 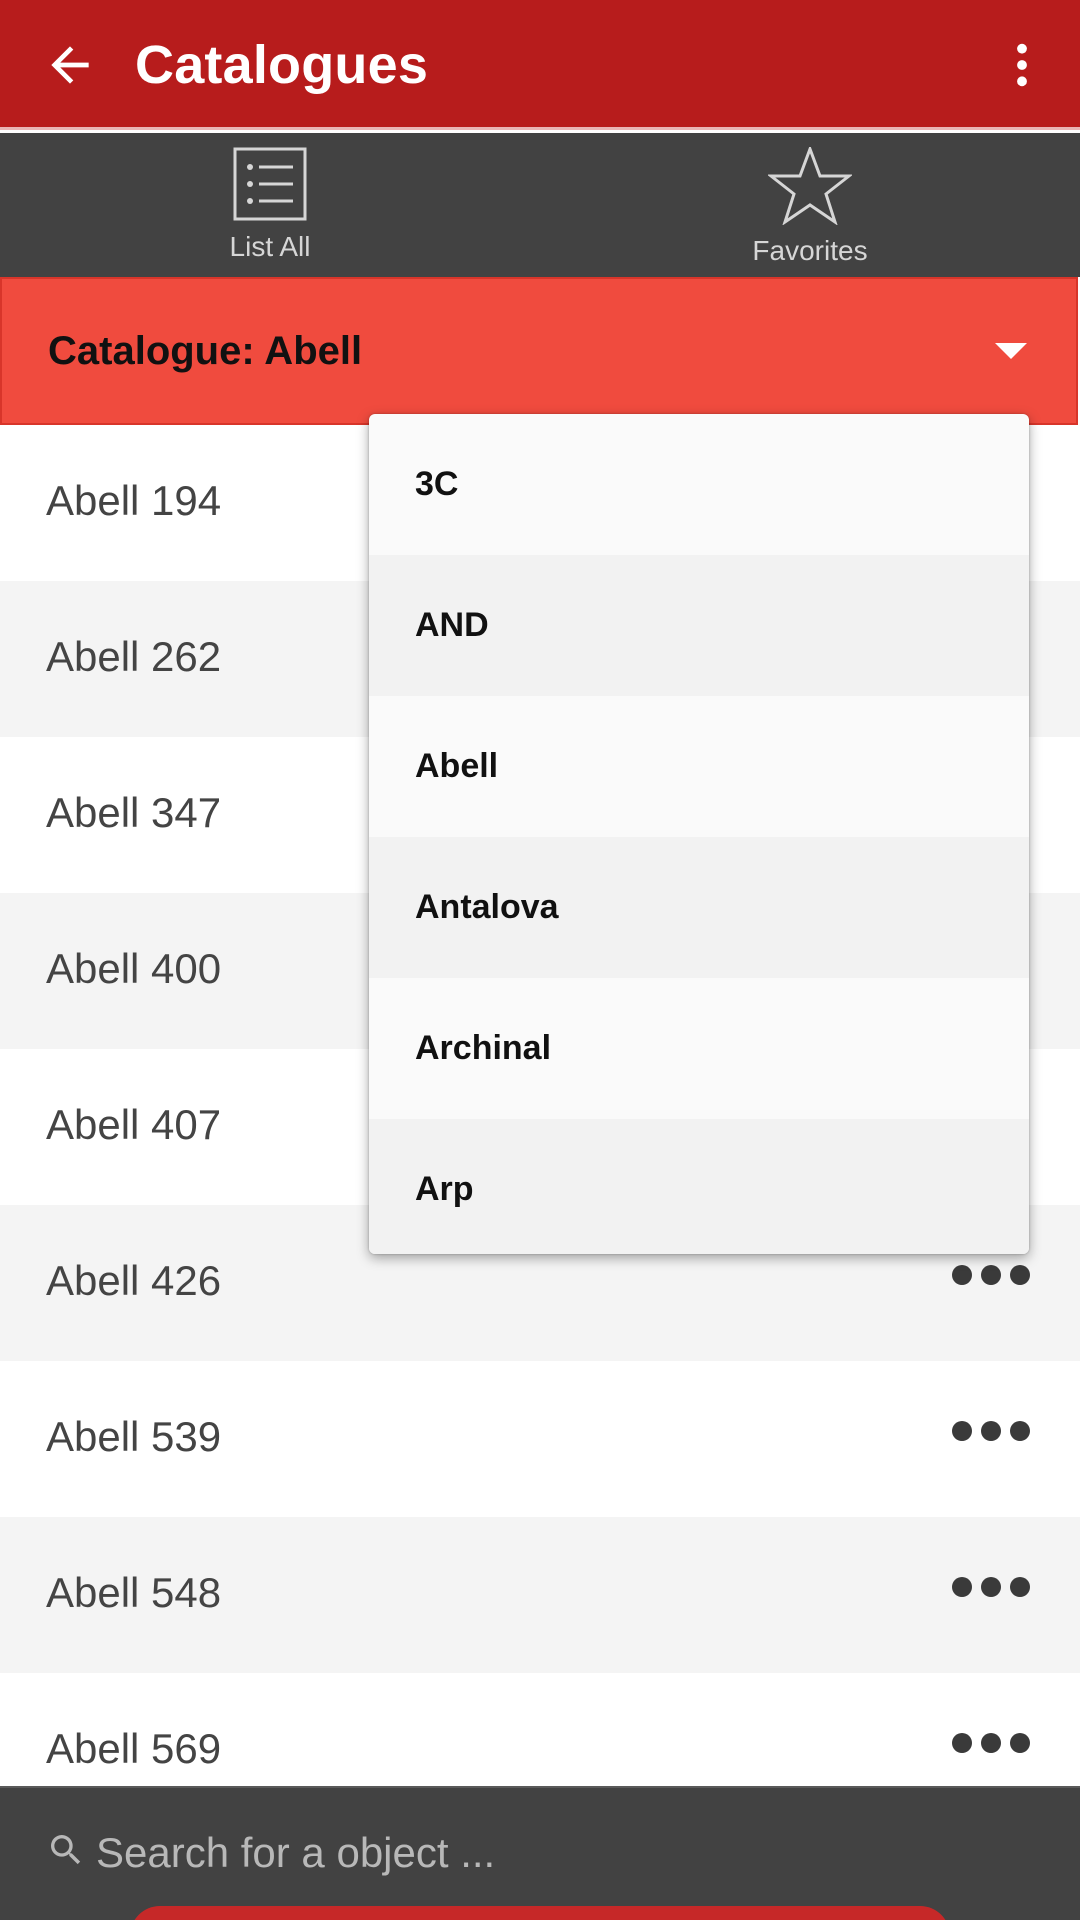 I want to click on caret-down-icon, so click(x=1011, y=351).